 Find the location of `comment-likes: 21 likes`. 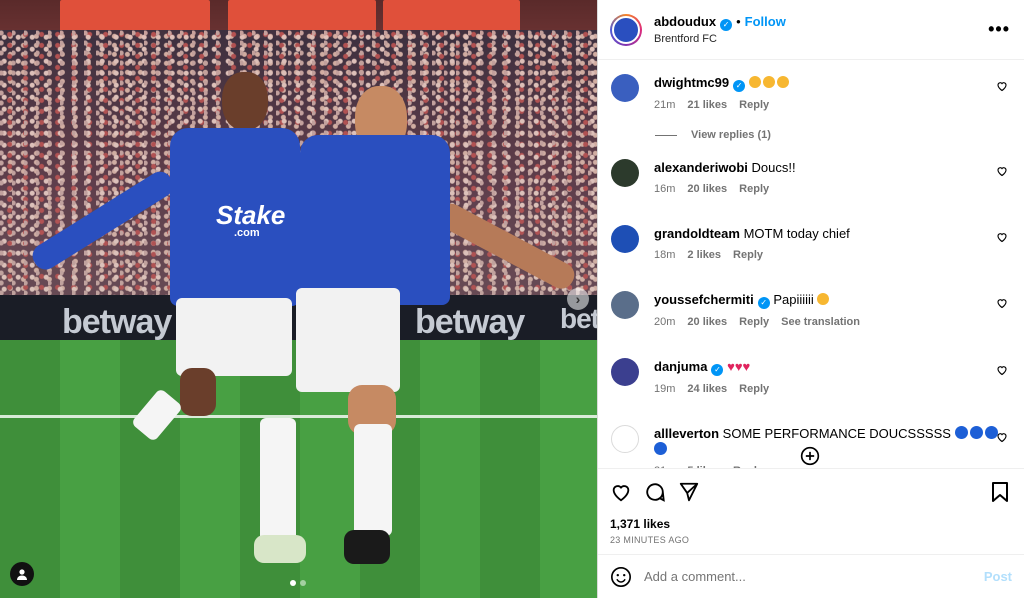

comment-likes: 21 likes is located at coordinates (707, 105).